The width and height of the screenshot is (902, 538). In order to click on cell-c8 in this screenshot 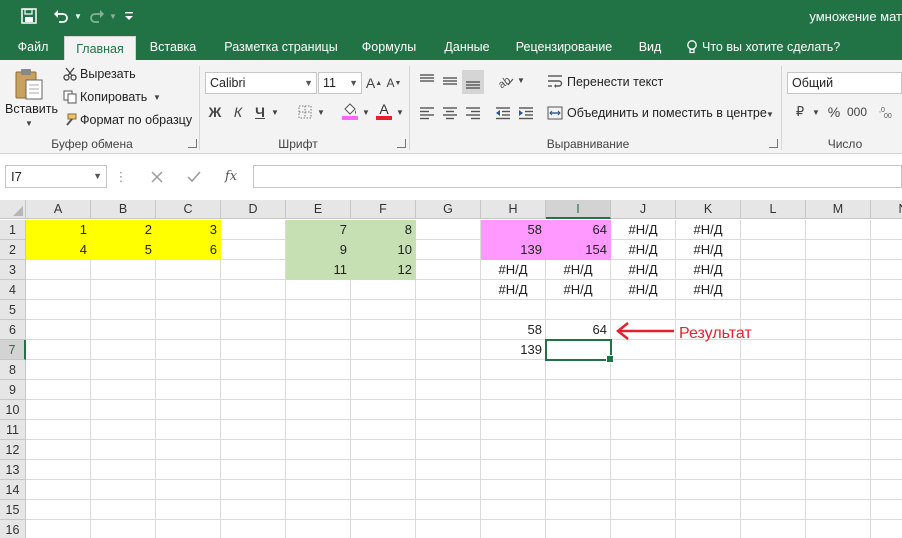, I will do `click(188, 370)`.